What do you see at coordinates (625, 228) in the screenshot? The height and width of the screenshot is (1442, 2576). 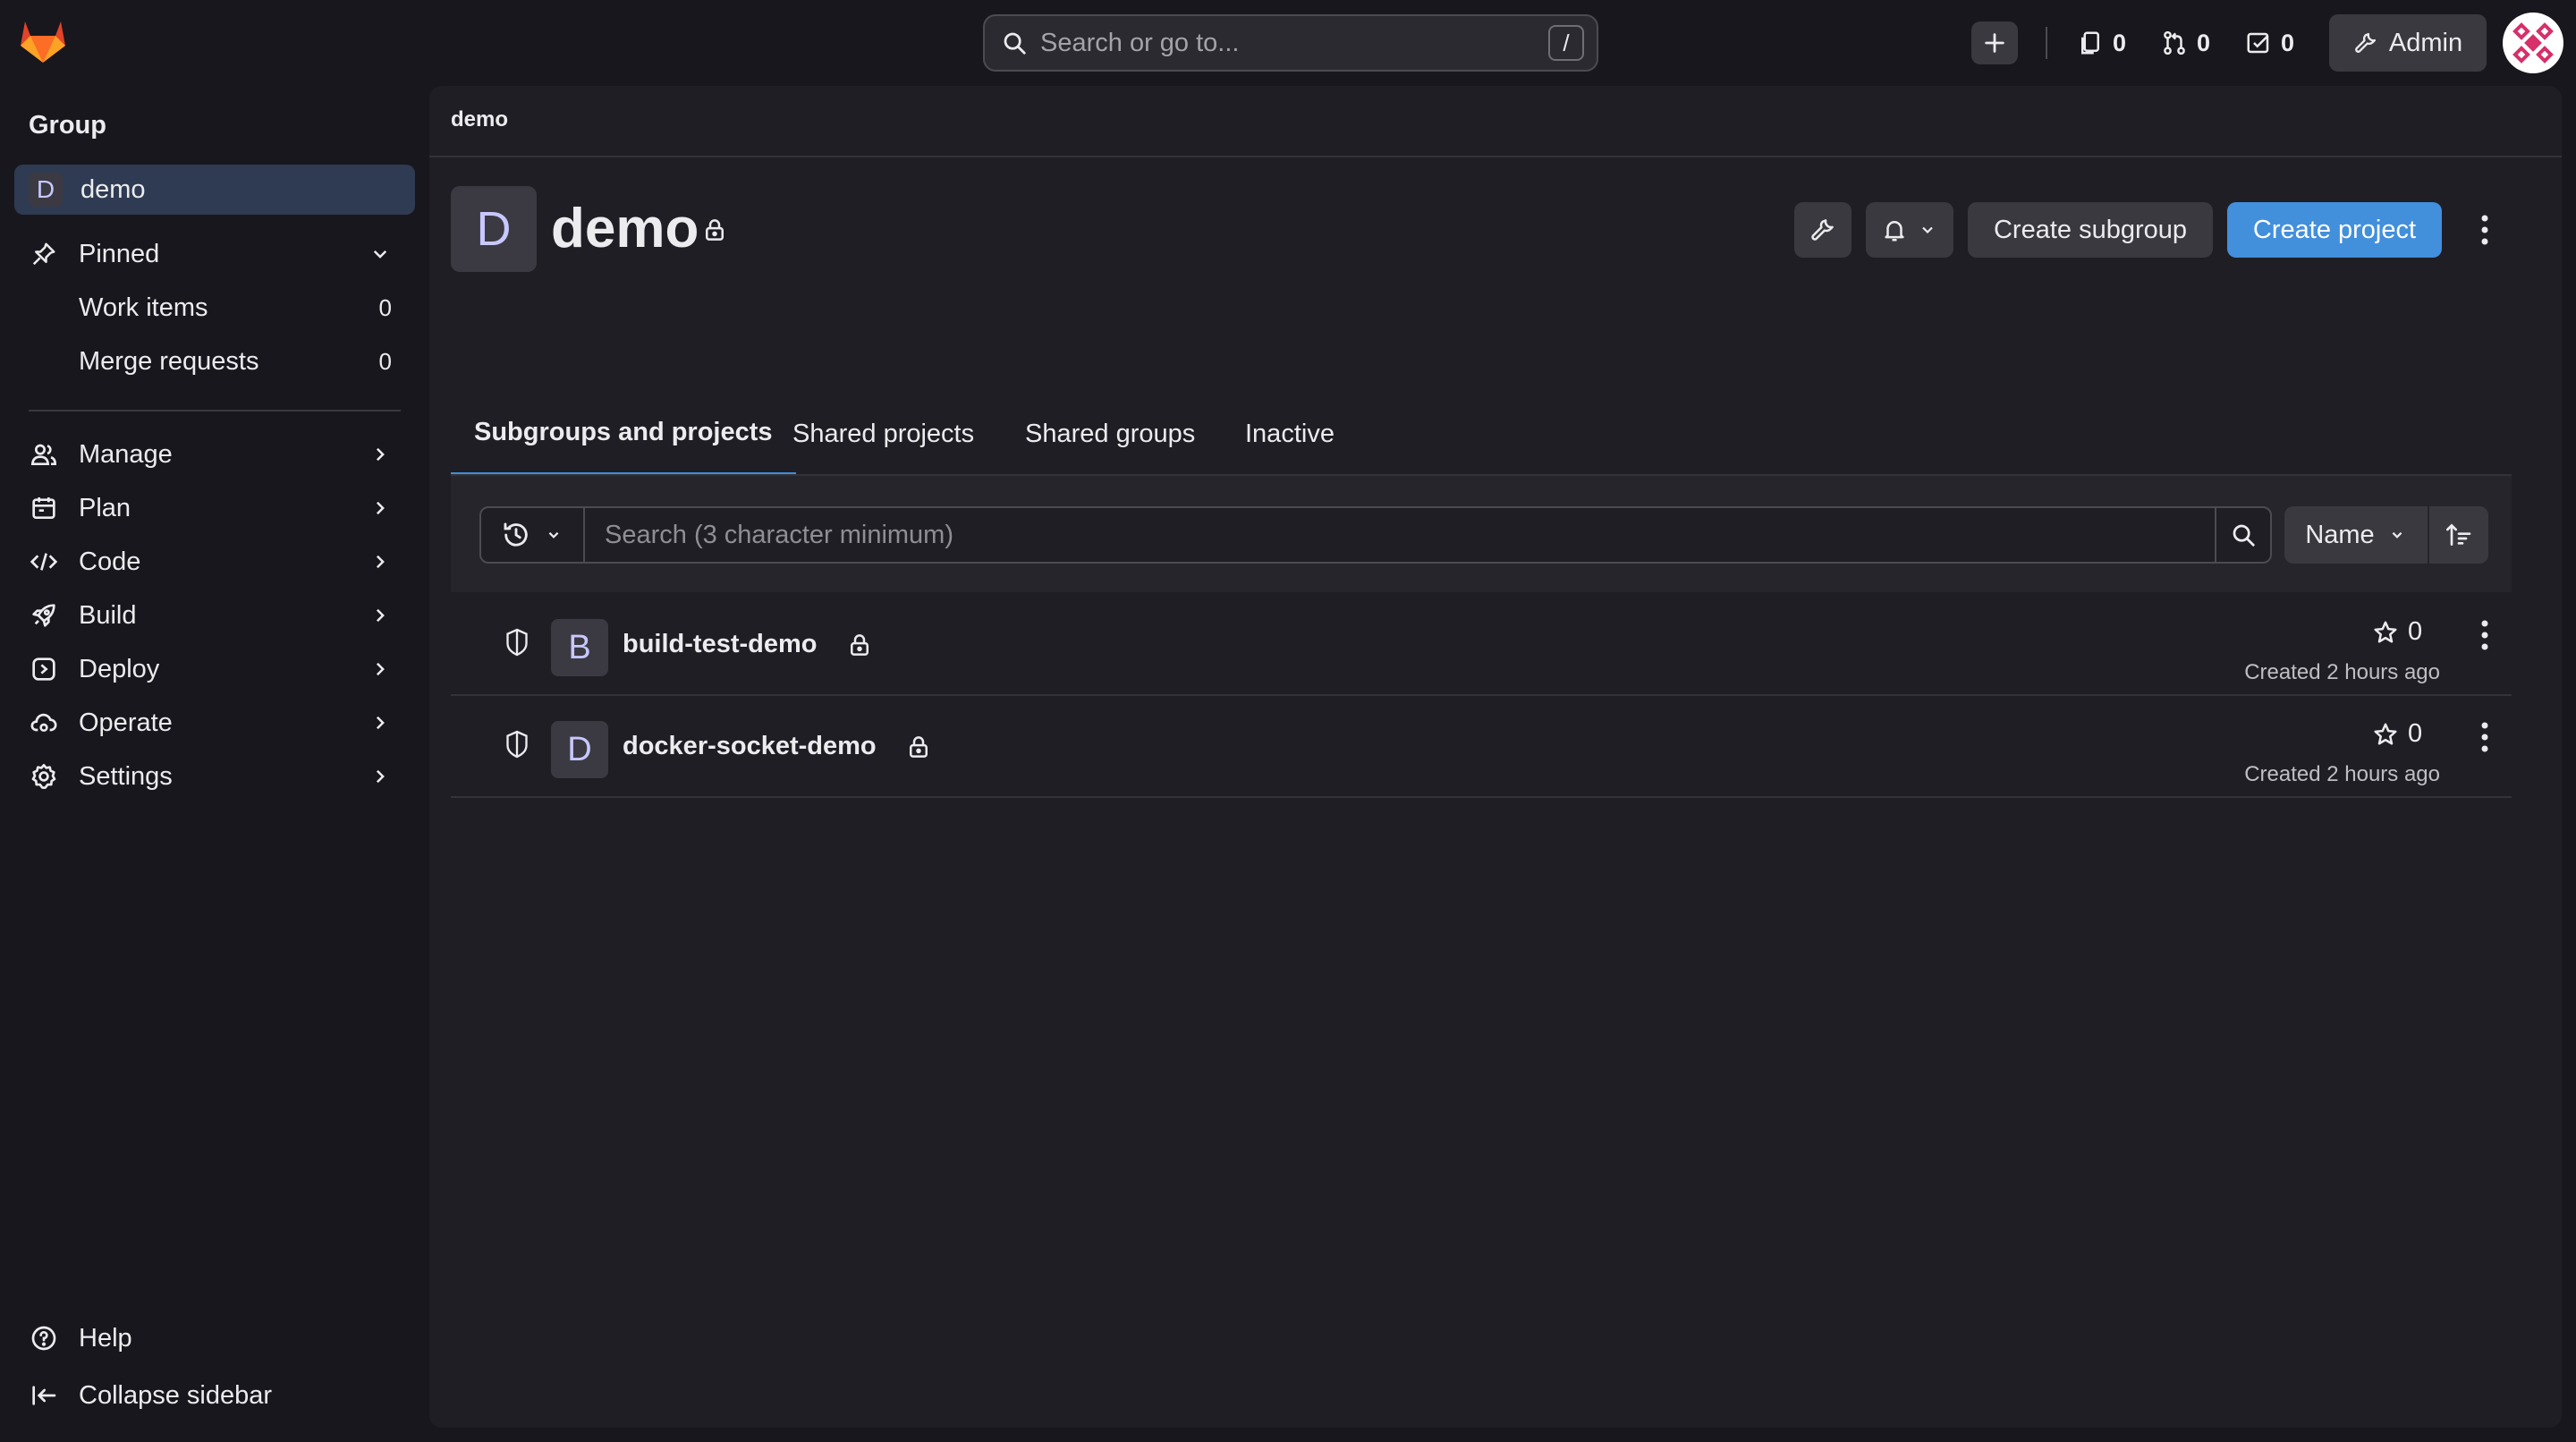 I see `page-title: demo` at bounding box center [625, 228].